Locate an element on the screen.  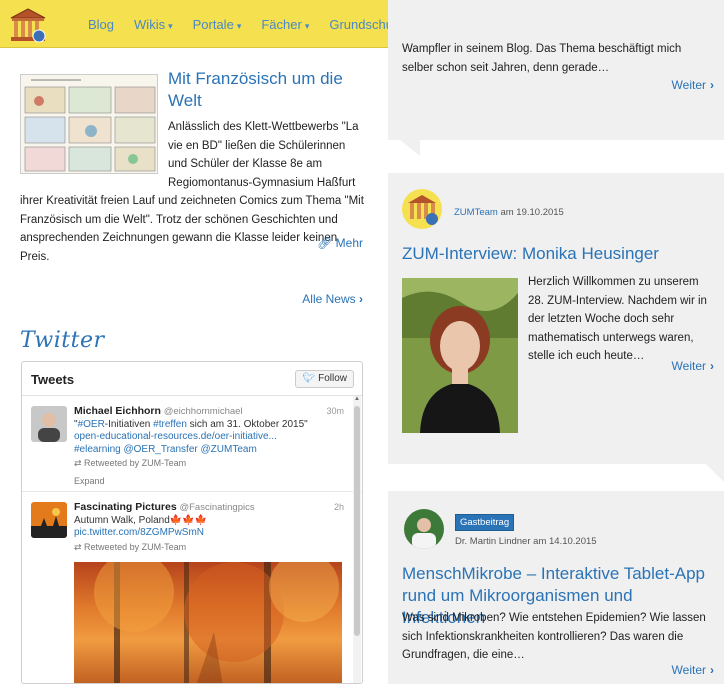
nav-item-wikis: Wikis ▾ is located at coordinates (153, 24).